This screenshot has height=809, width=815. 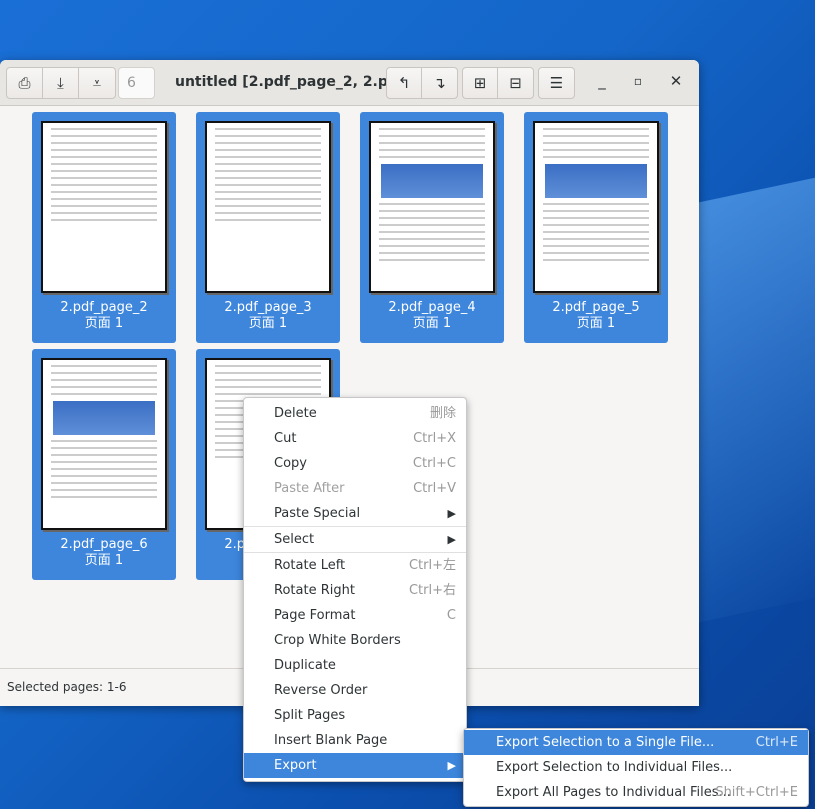 I want to click on rotate-button-group: ↰ ↴, so click(x=422, y=83).